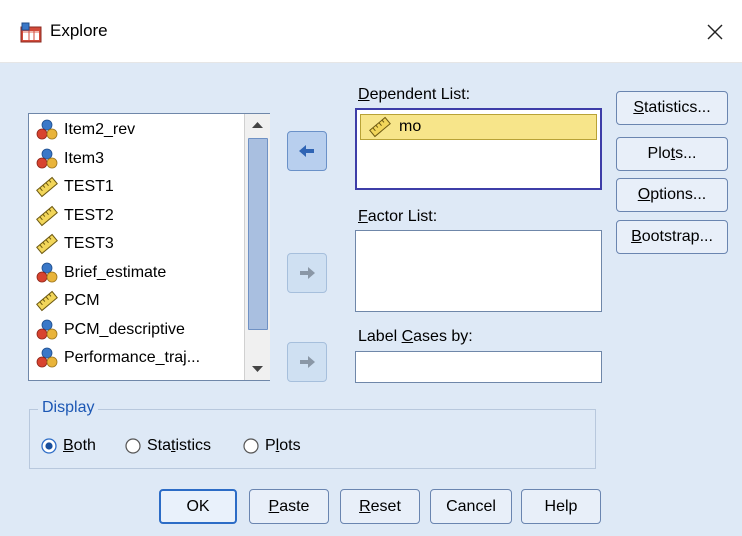 The width and height of the screenshot is (742, 536). Describe the element at coordinates (410, 126) in the screenshot. I see `dependent-item-label: mo` at that location.